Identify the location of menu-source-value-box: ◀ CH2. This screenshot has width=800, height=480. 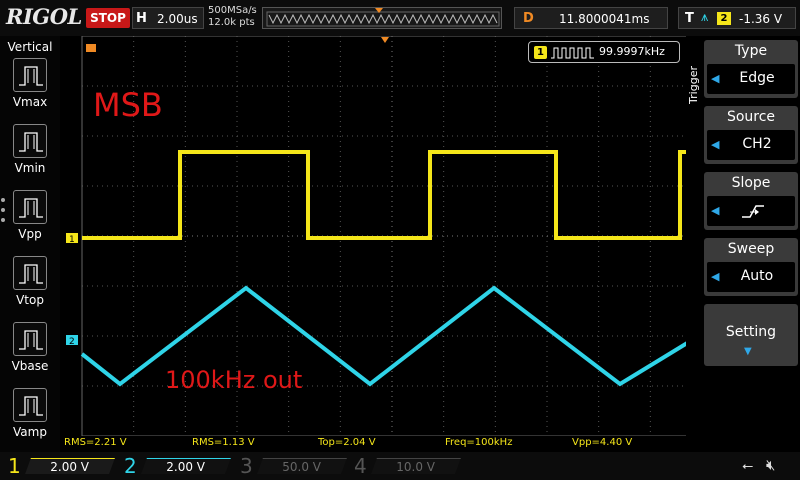
(751, 145).